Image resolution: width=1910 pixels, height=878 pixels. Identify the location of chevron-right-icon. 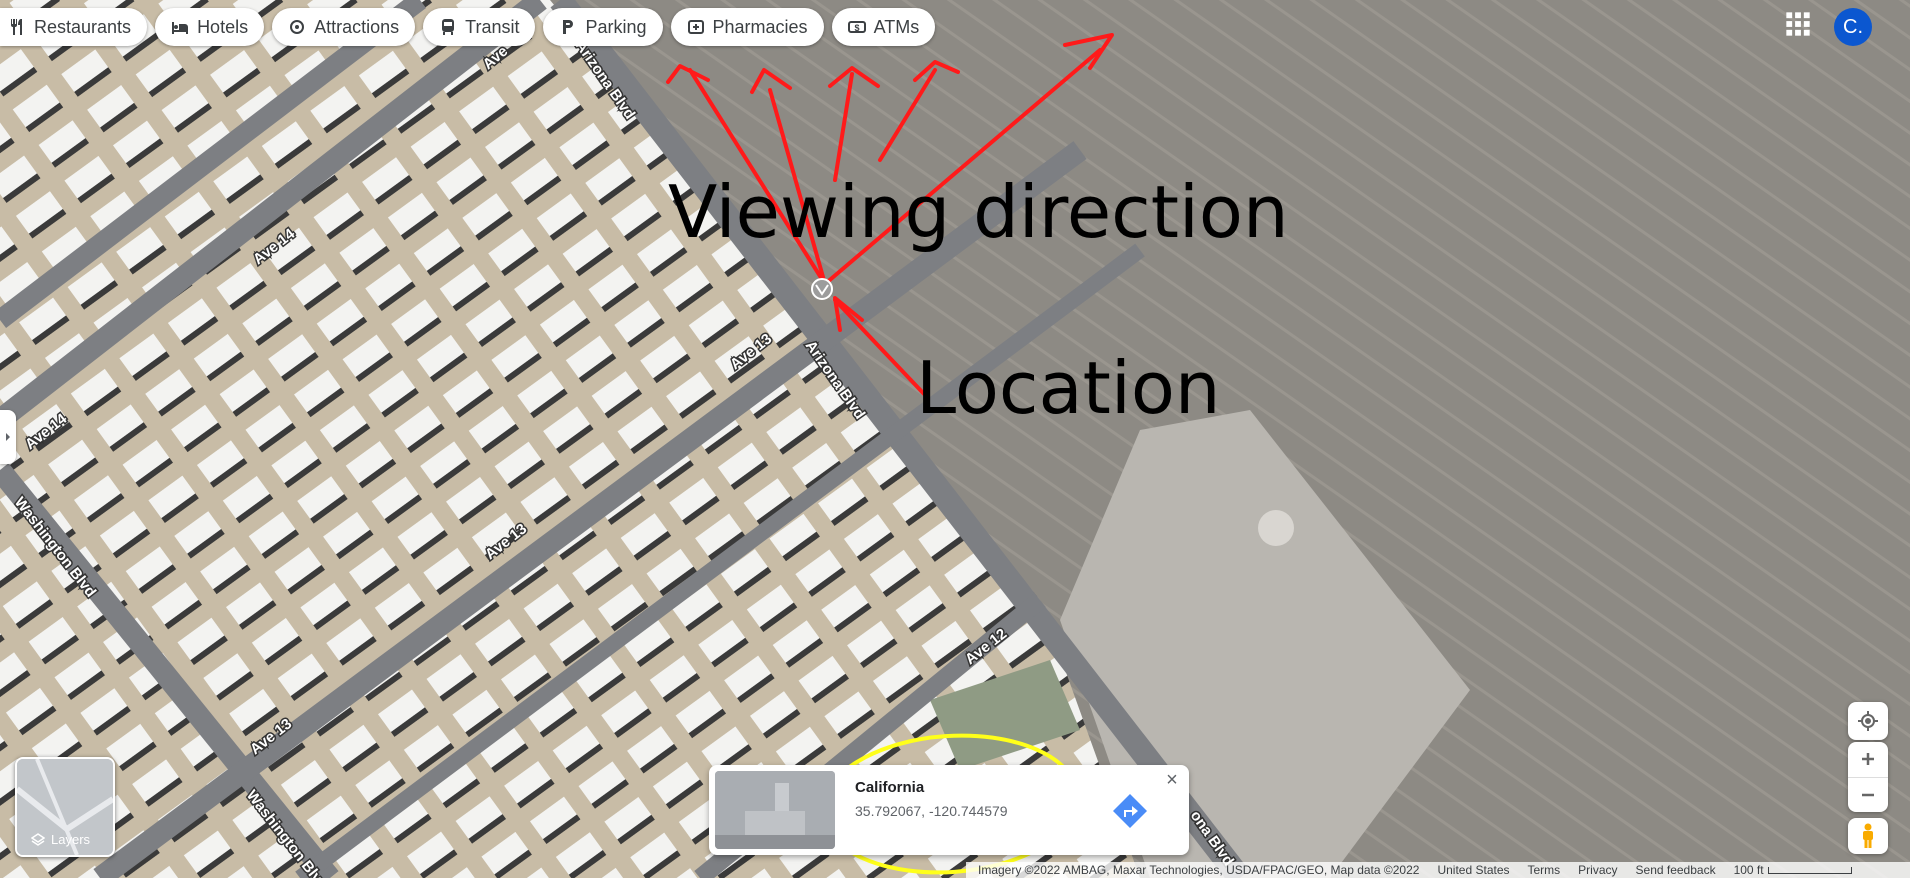
(8, 437).